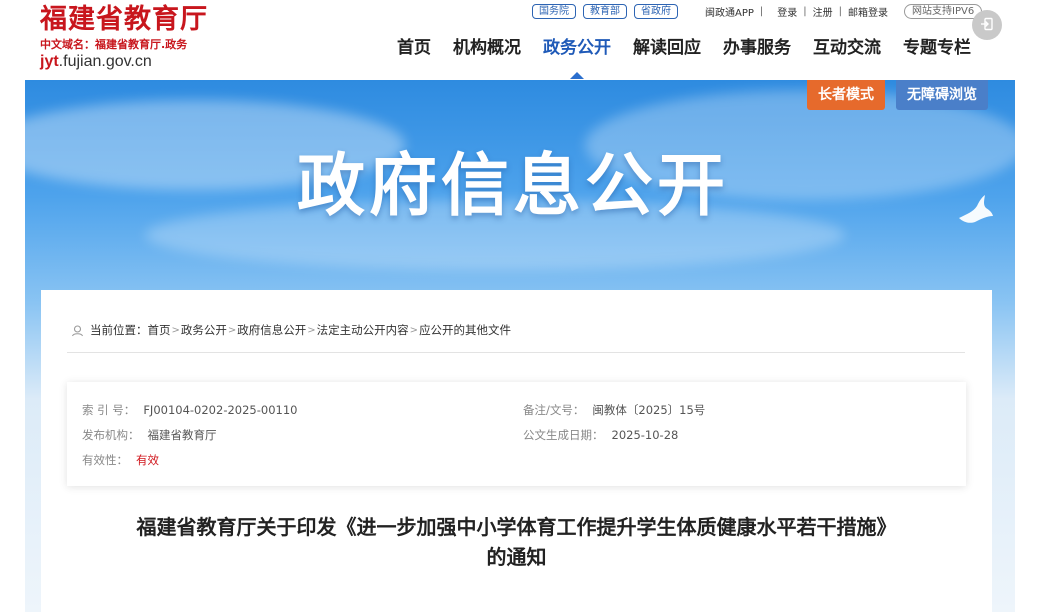 The image size is (1041, 612). I want to click on meta-index-value: FJ00104-0202-2025-00110, so click(220, 410).